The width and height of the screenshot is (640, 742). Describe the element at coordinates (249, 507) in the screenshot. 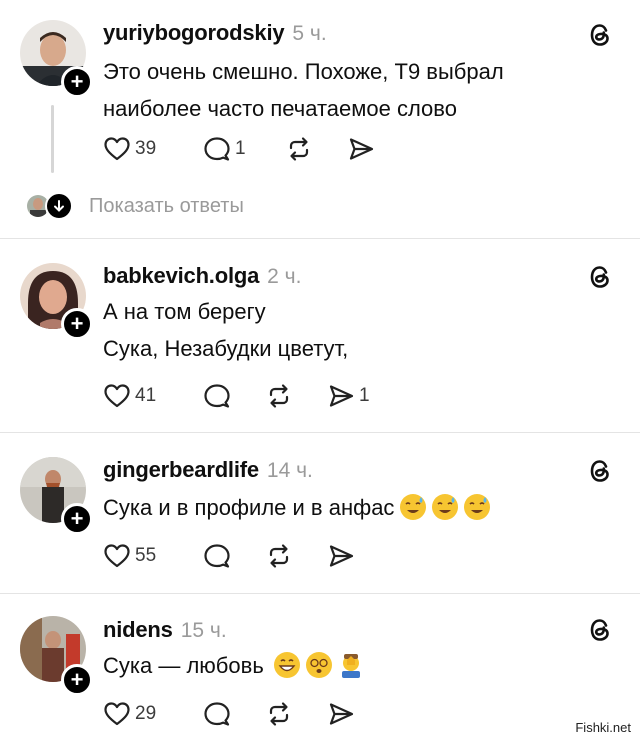

I see `post-text-line: Сука и в профиле и в анфас` at that location.